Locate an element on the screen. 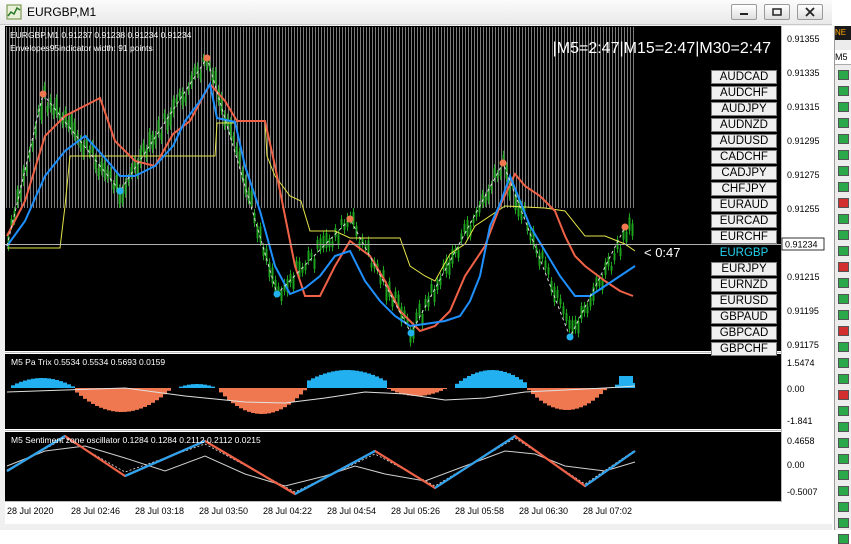  symbol-button-audjpy: AUDJPY is located at coordinates (744, 109).